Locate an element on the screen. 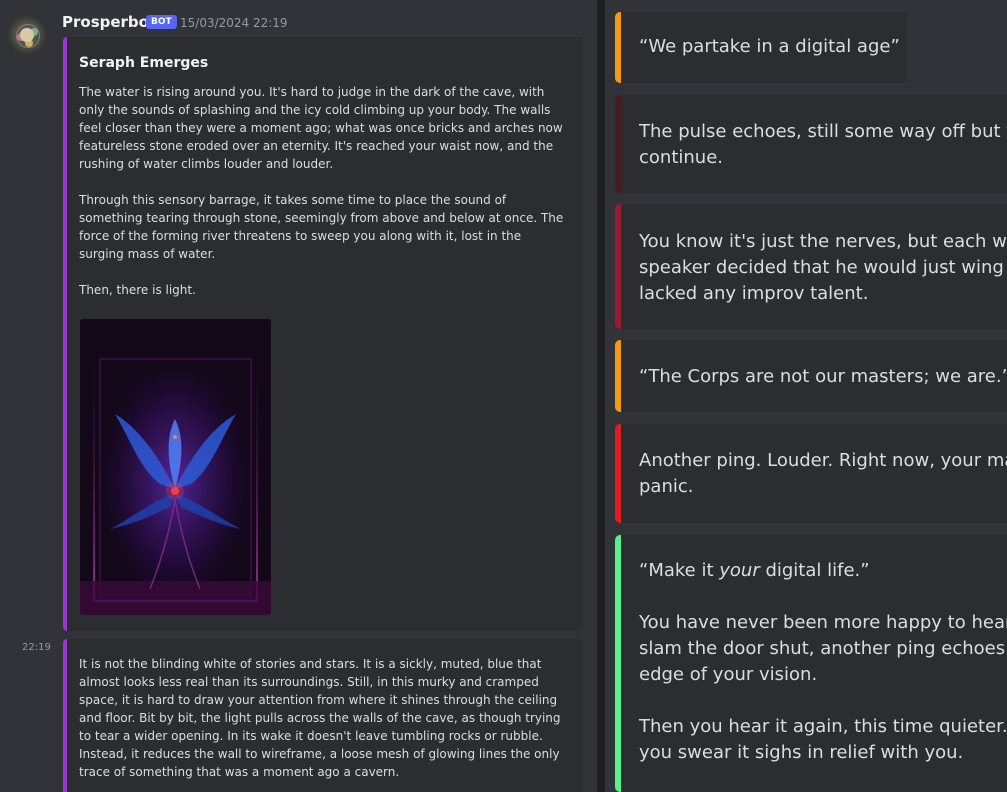  card-text: “The Corps are not our masters; we are.” is located at coordinates (823, 376).